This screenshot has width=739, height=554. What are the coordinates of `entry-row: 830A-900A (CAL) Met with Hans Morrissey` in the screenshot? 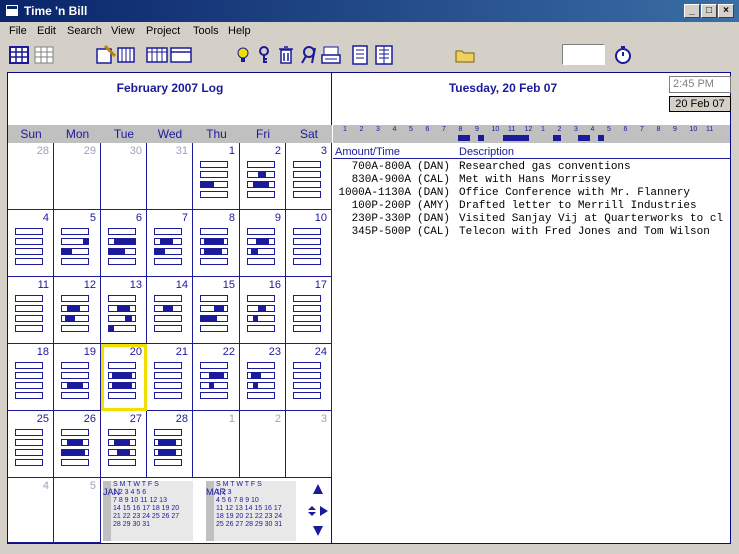 It's located at (531, 180).